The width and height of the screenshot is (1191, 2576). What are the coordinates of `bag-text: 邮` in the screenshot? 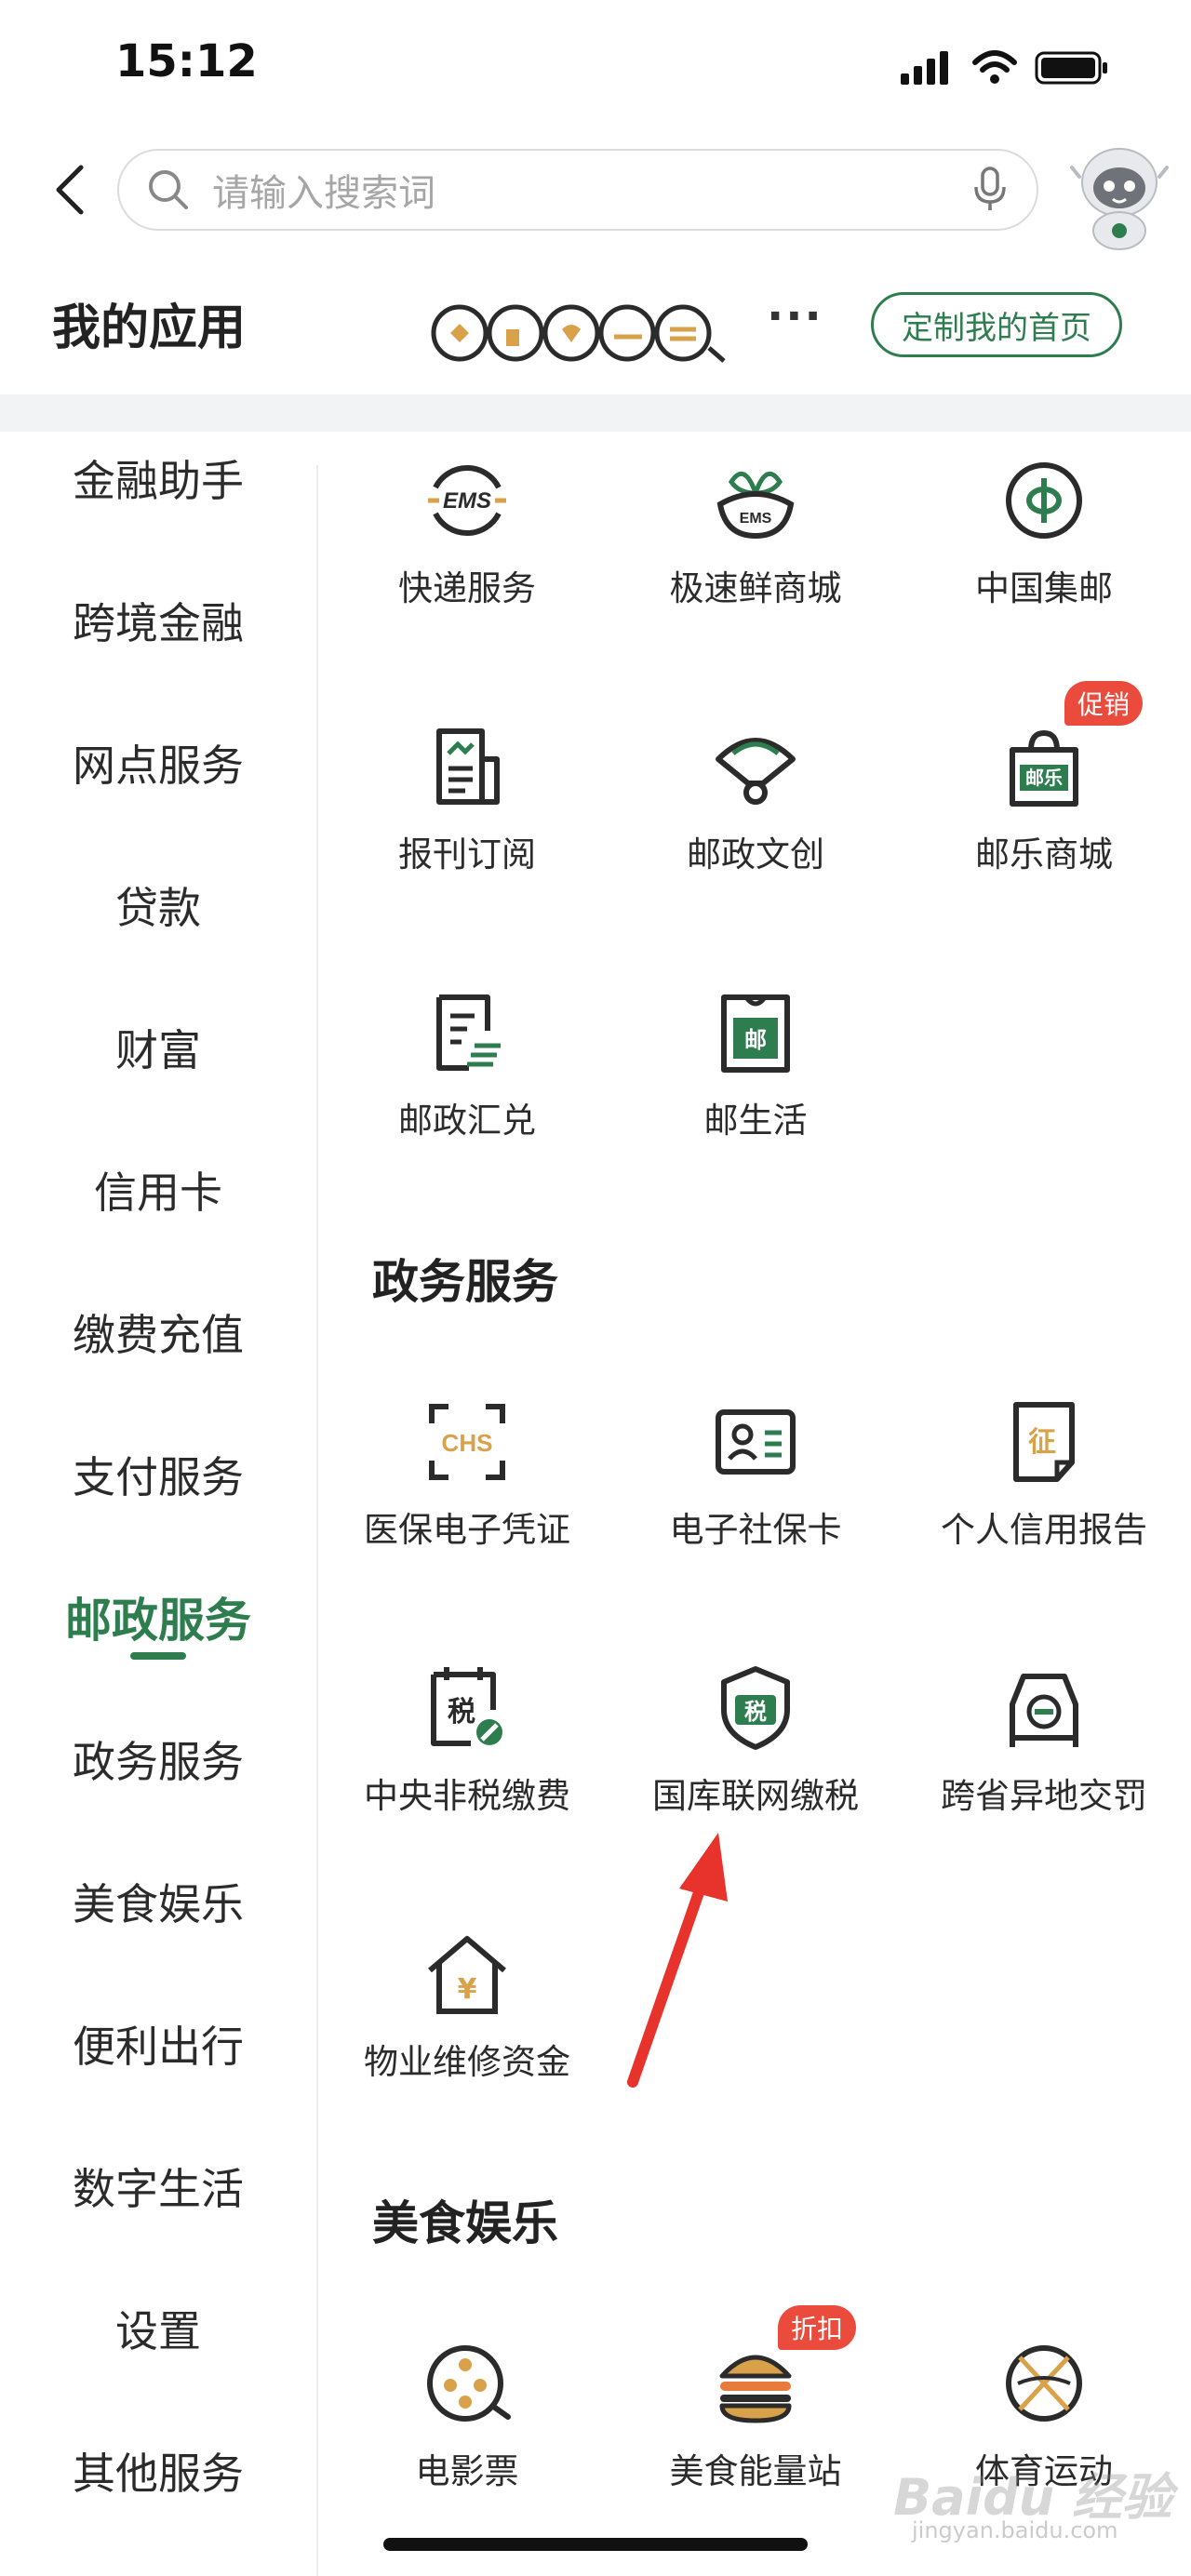 It's located at (755, 1040).